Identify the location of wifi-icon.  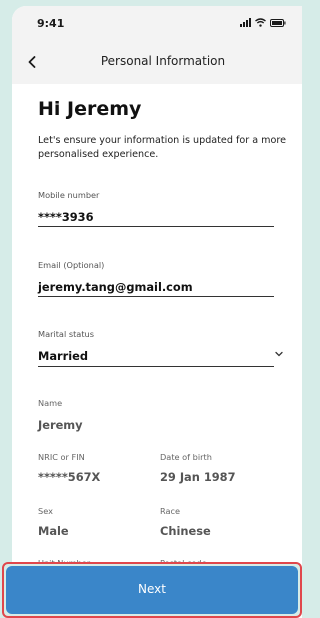
(260, 22).